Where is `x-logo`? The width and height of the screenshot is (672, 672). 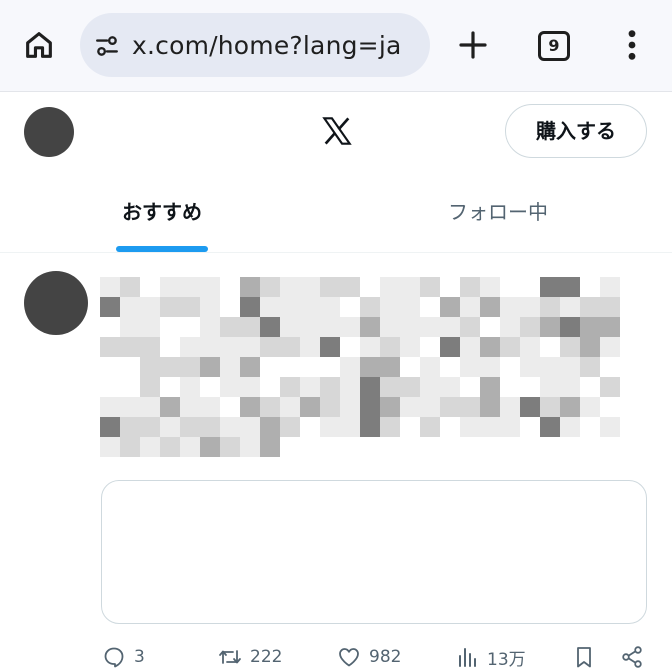
x-logo is located at coordinates (337, 131).